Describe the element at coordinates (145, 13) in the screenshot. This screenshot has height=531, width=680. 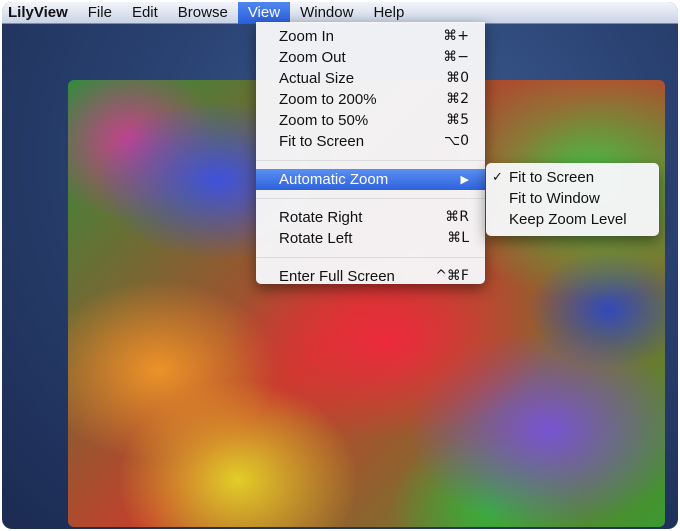
I see `menu-edit: Edit` at that location.